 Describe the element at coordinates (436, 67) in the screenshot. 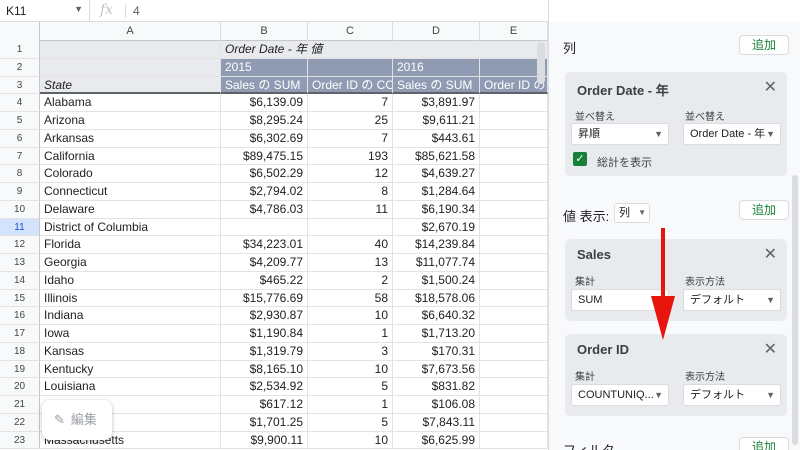

I see `year-header-2016: 2016` at that location.